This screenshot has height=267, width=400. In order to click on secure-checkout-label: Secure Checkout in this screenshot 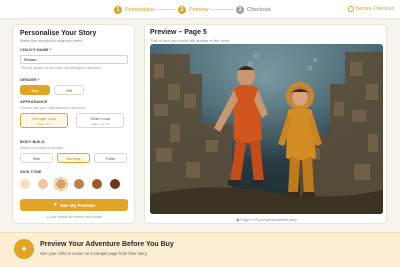, I will do `click(374, 9)`.